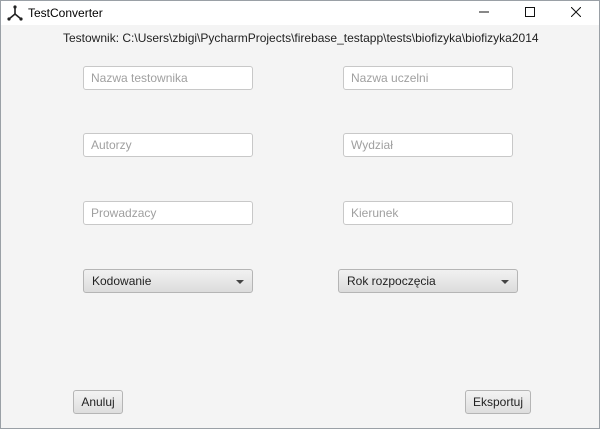 This screenshot has width=600, height=429. Describe the element at coordinates (428, 78) in the screenshot. I see `nazwa-uczelni-field` at that location.